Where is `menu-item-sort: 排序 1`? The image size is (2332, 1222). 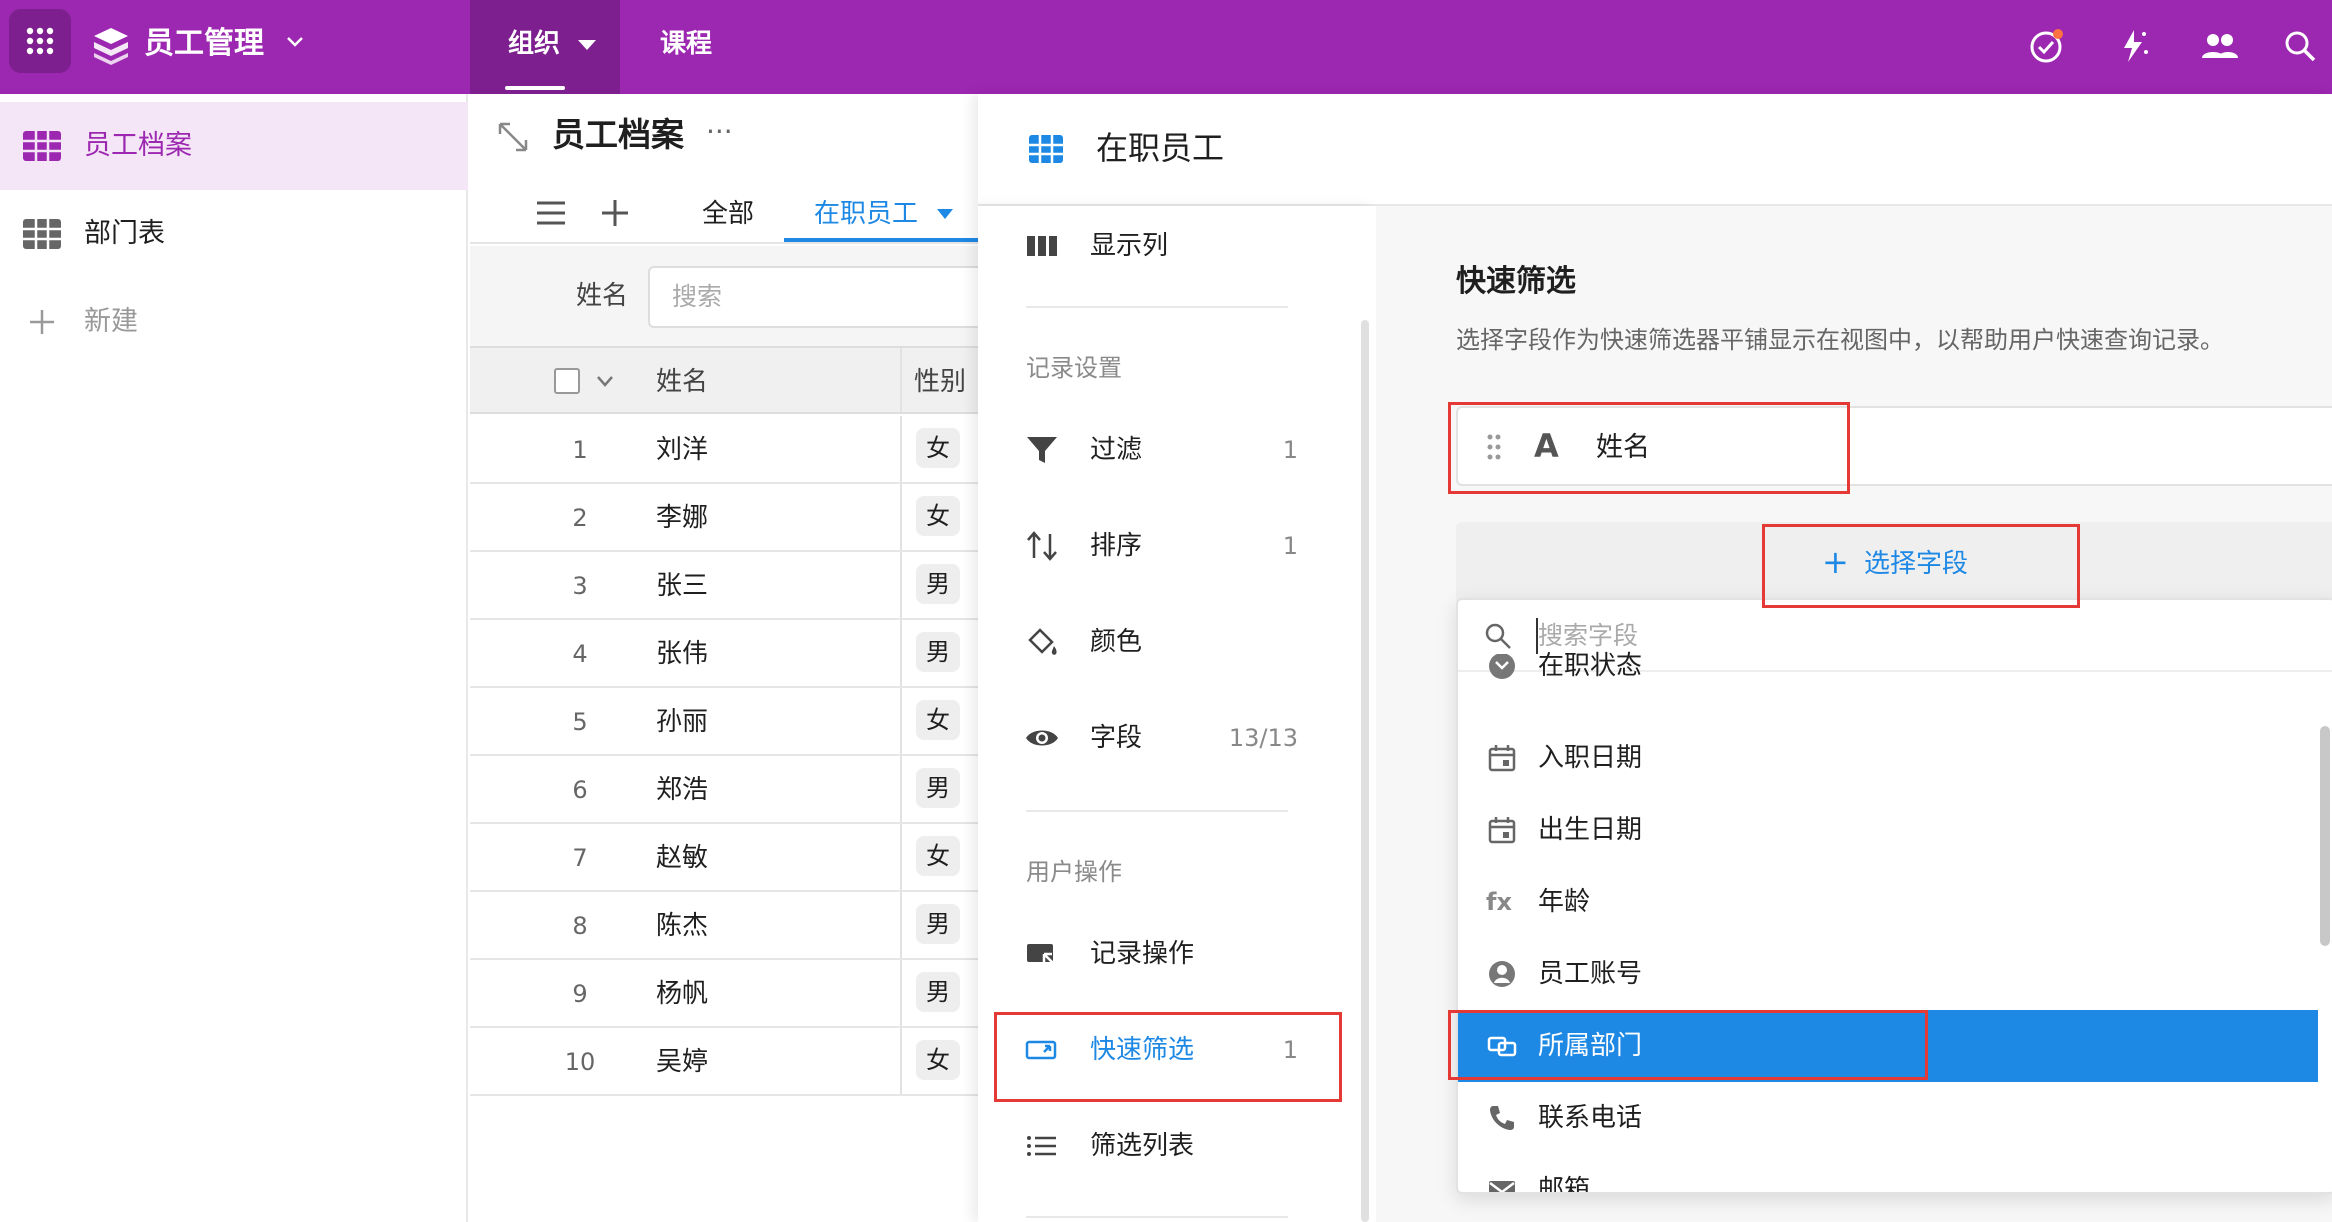
menu-item-sort: 排序 1 is located at coordinates (1177, 546).